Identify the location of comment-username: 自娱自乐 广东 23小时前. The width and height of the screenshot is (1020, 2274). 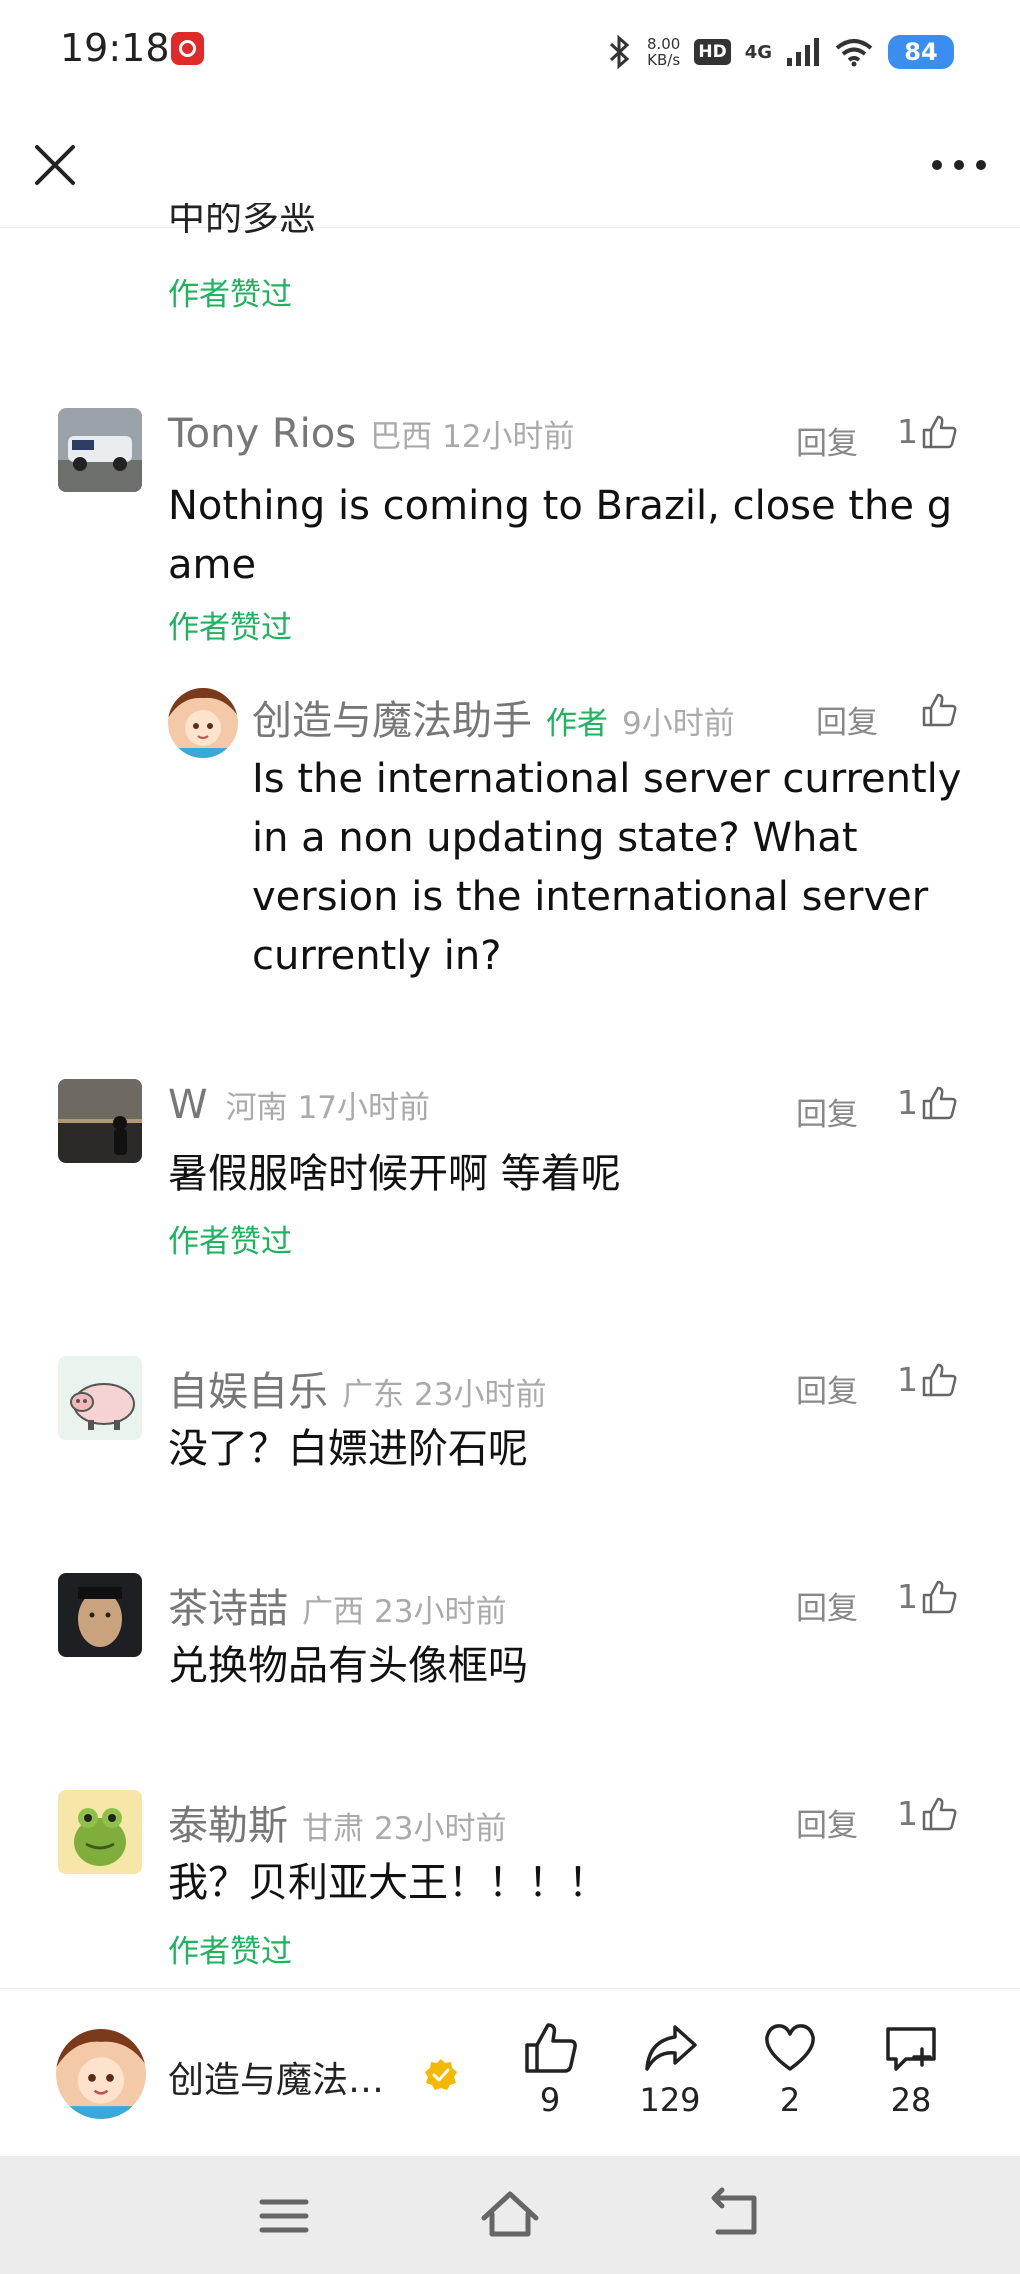
(357, 1388).